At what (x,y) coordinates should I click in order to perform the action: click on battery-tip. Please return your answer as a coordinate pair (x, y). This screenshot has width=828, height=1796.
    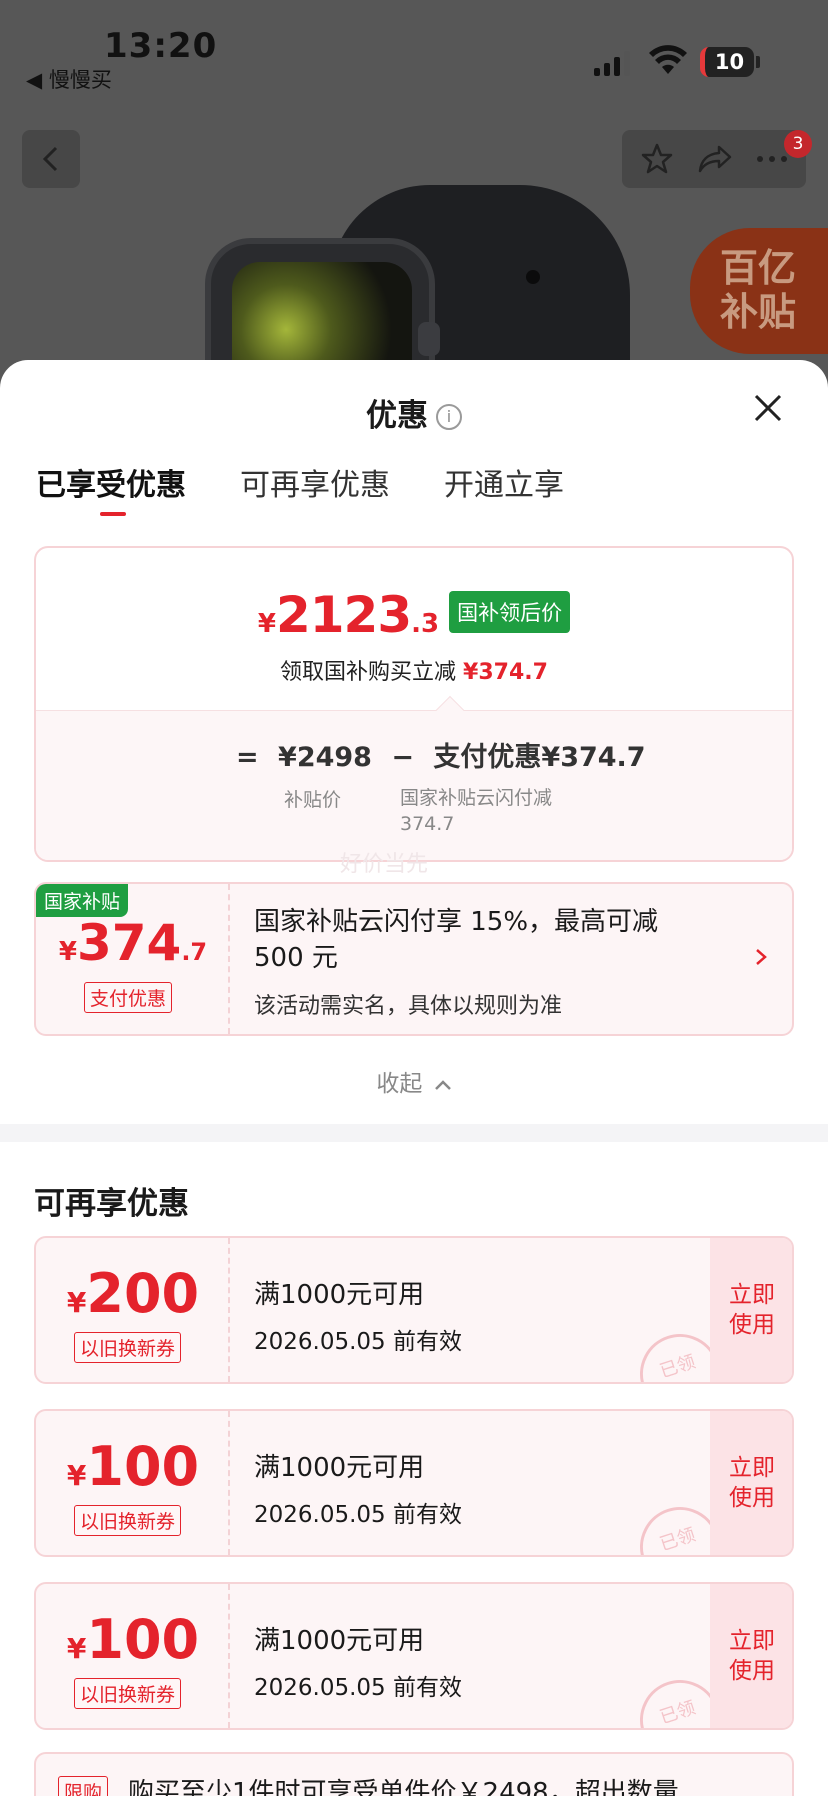
    Looking at the image, I should click on (758, 62).